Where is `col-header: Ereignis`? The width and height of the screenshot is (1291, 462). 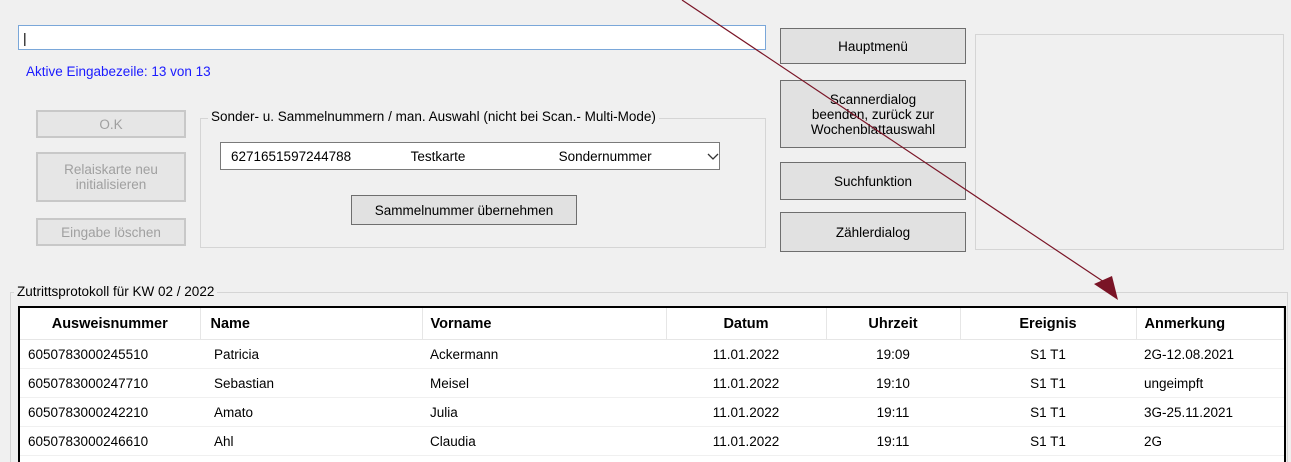 col-header: Ereignis is located at coordinates (1048, 324).